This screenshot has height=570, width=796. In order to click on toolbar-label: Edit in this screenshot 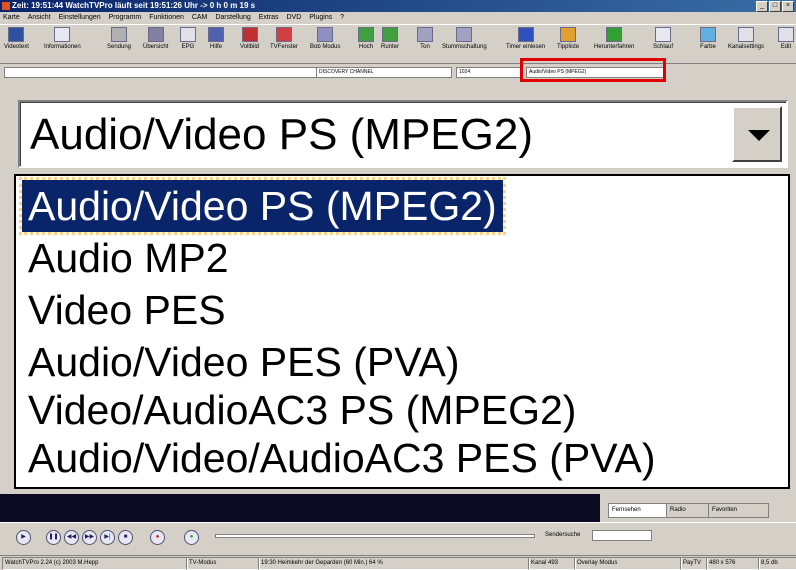, I will do `click(786, 47)`.